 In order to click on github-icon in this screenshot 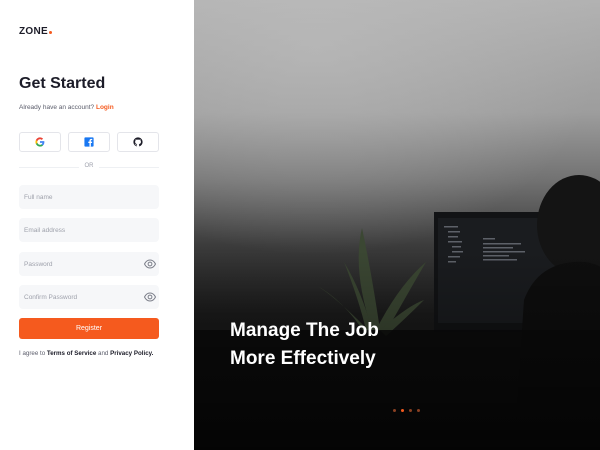, I will do `click(138, 142)`.